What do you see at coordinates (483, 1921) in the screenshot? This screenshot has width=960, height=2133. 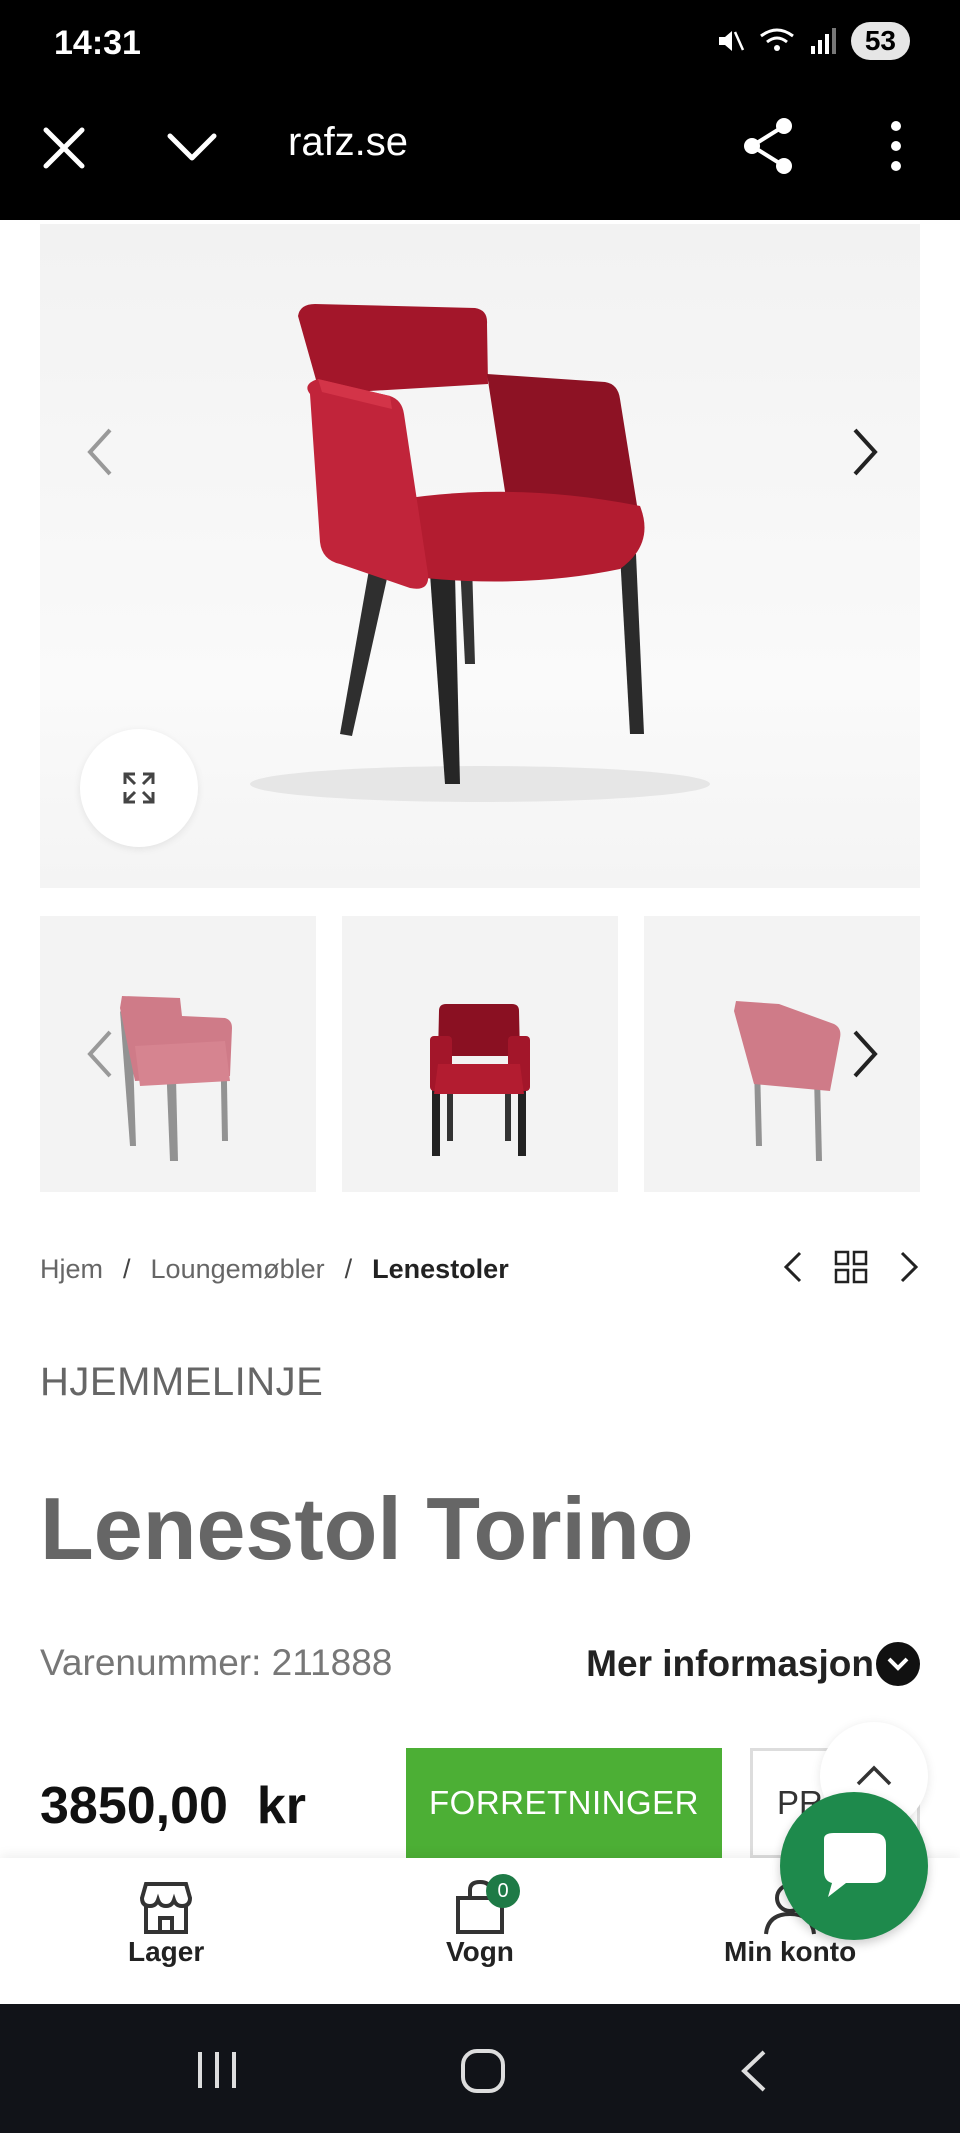 I see `nav-item-vogn: 0 Vogn` at bounding box center [483, 1921].